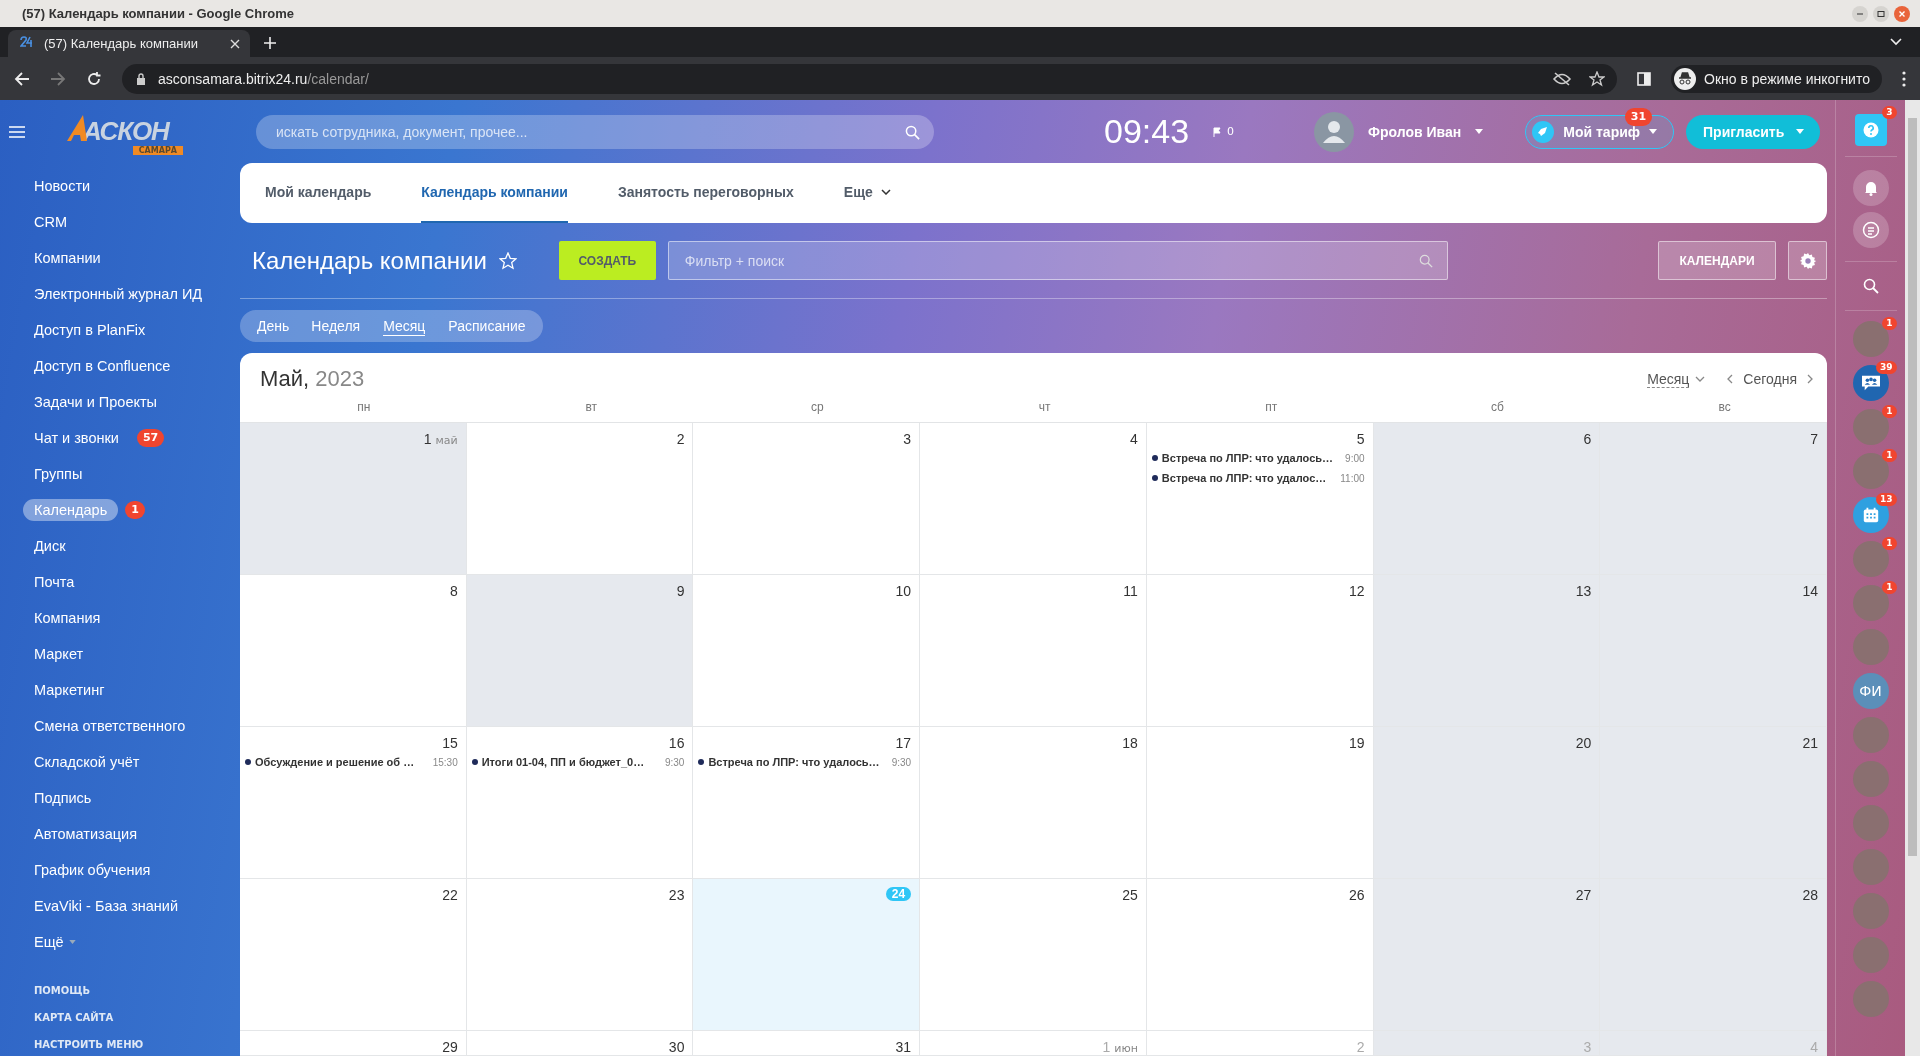 The width and height of the screenshot is (1920, 1056). What do you see at coordinates (125, 131) in the screenshot?
I see `company-logo: АСКОН САМАРА` at bounding box center [125, 131].